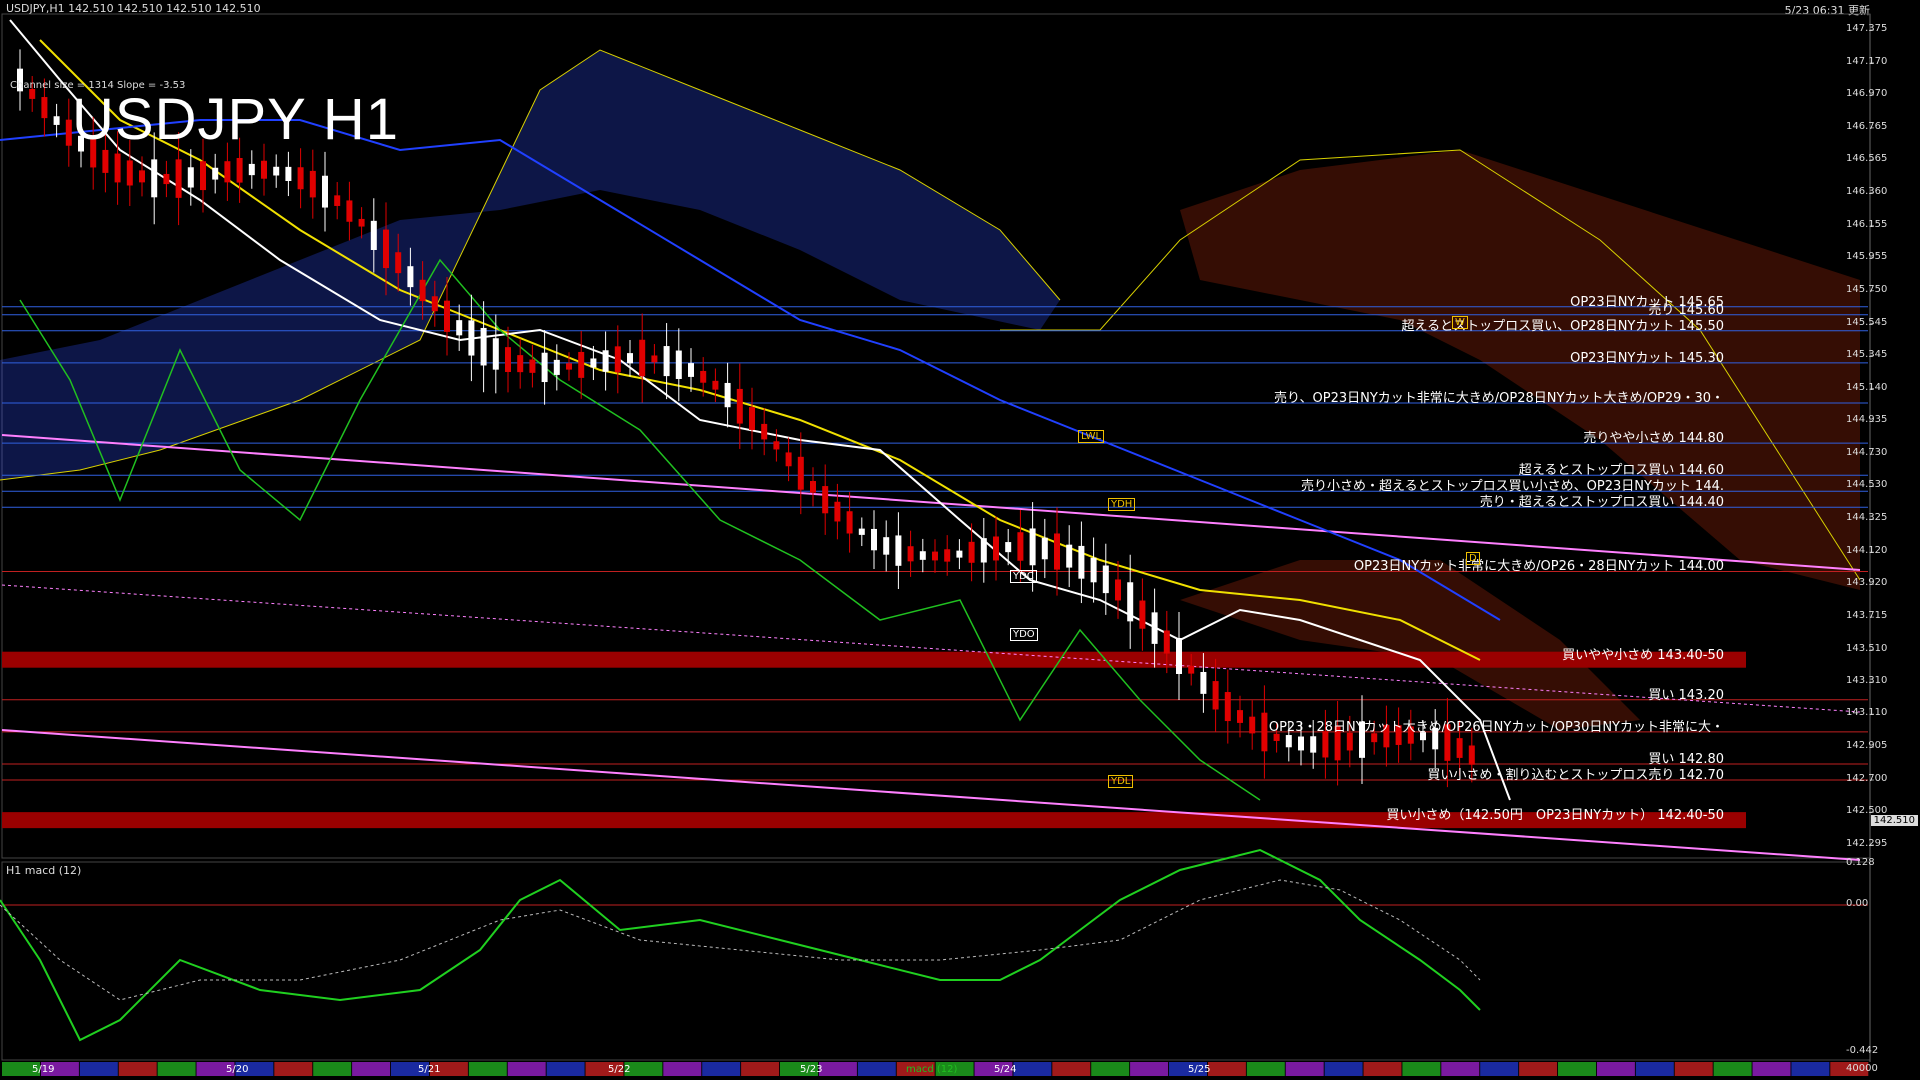 The image size is (1920, 1080). I want to click on macd-axis-label: 0.128, so click(1860, 862).